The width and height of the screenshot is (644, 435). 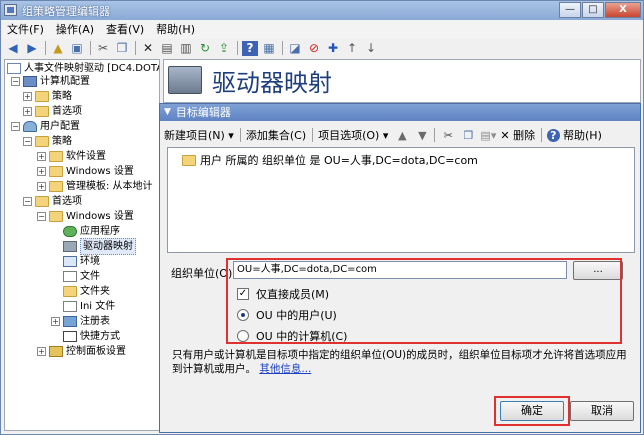 What do you see at coordinates (205, 48) in the screenshot?
I see `refresh-icon: ↻` at bounding box center [205, 48].